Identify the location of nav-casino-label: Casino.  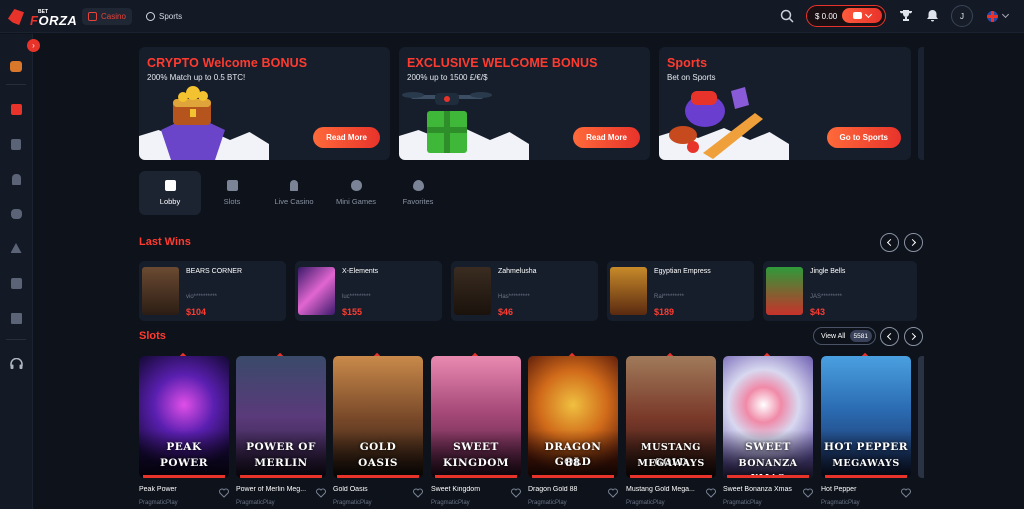
(113, 16).